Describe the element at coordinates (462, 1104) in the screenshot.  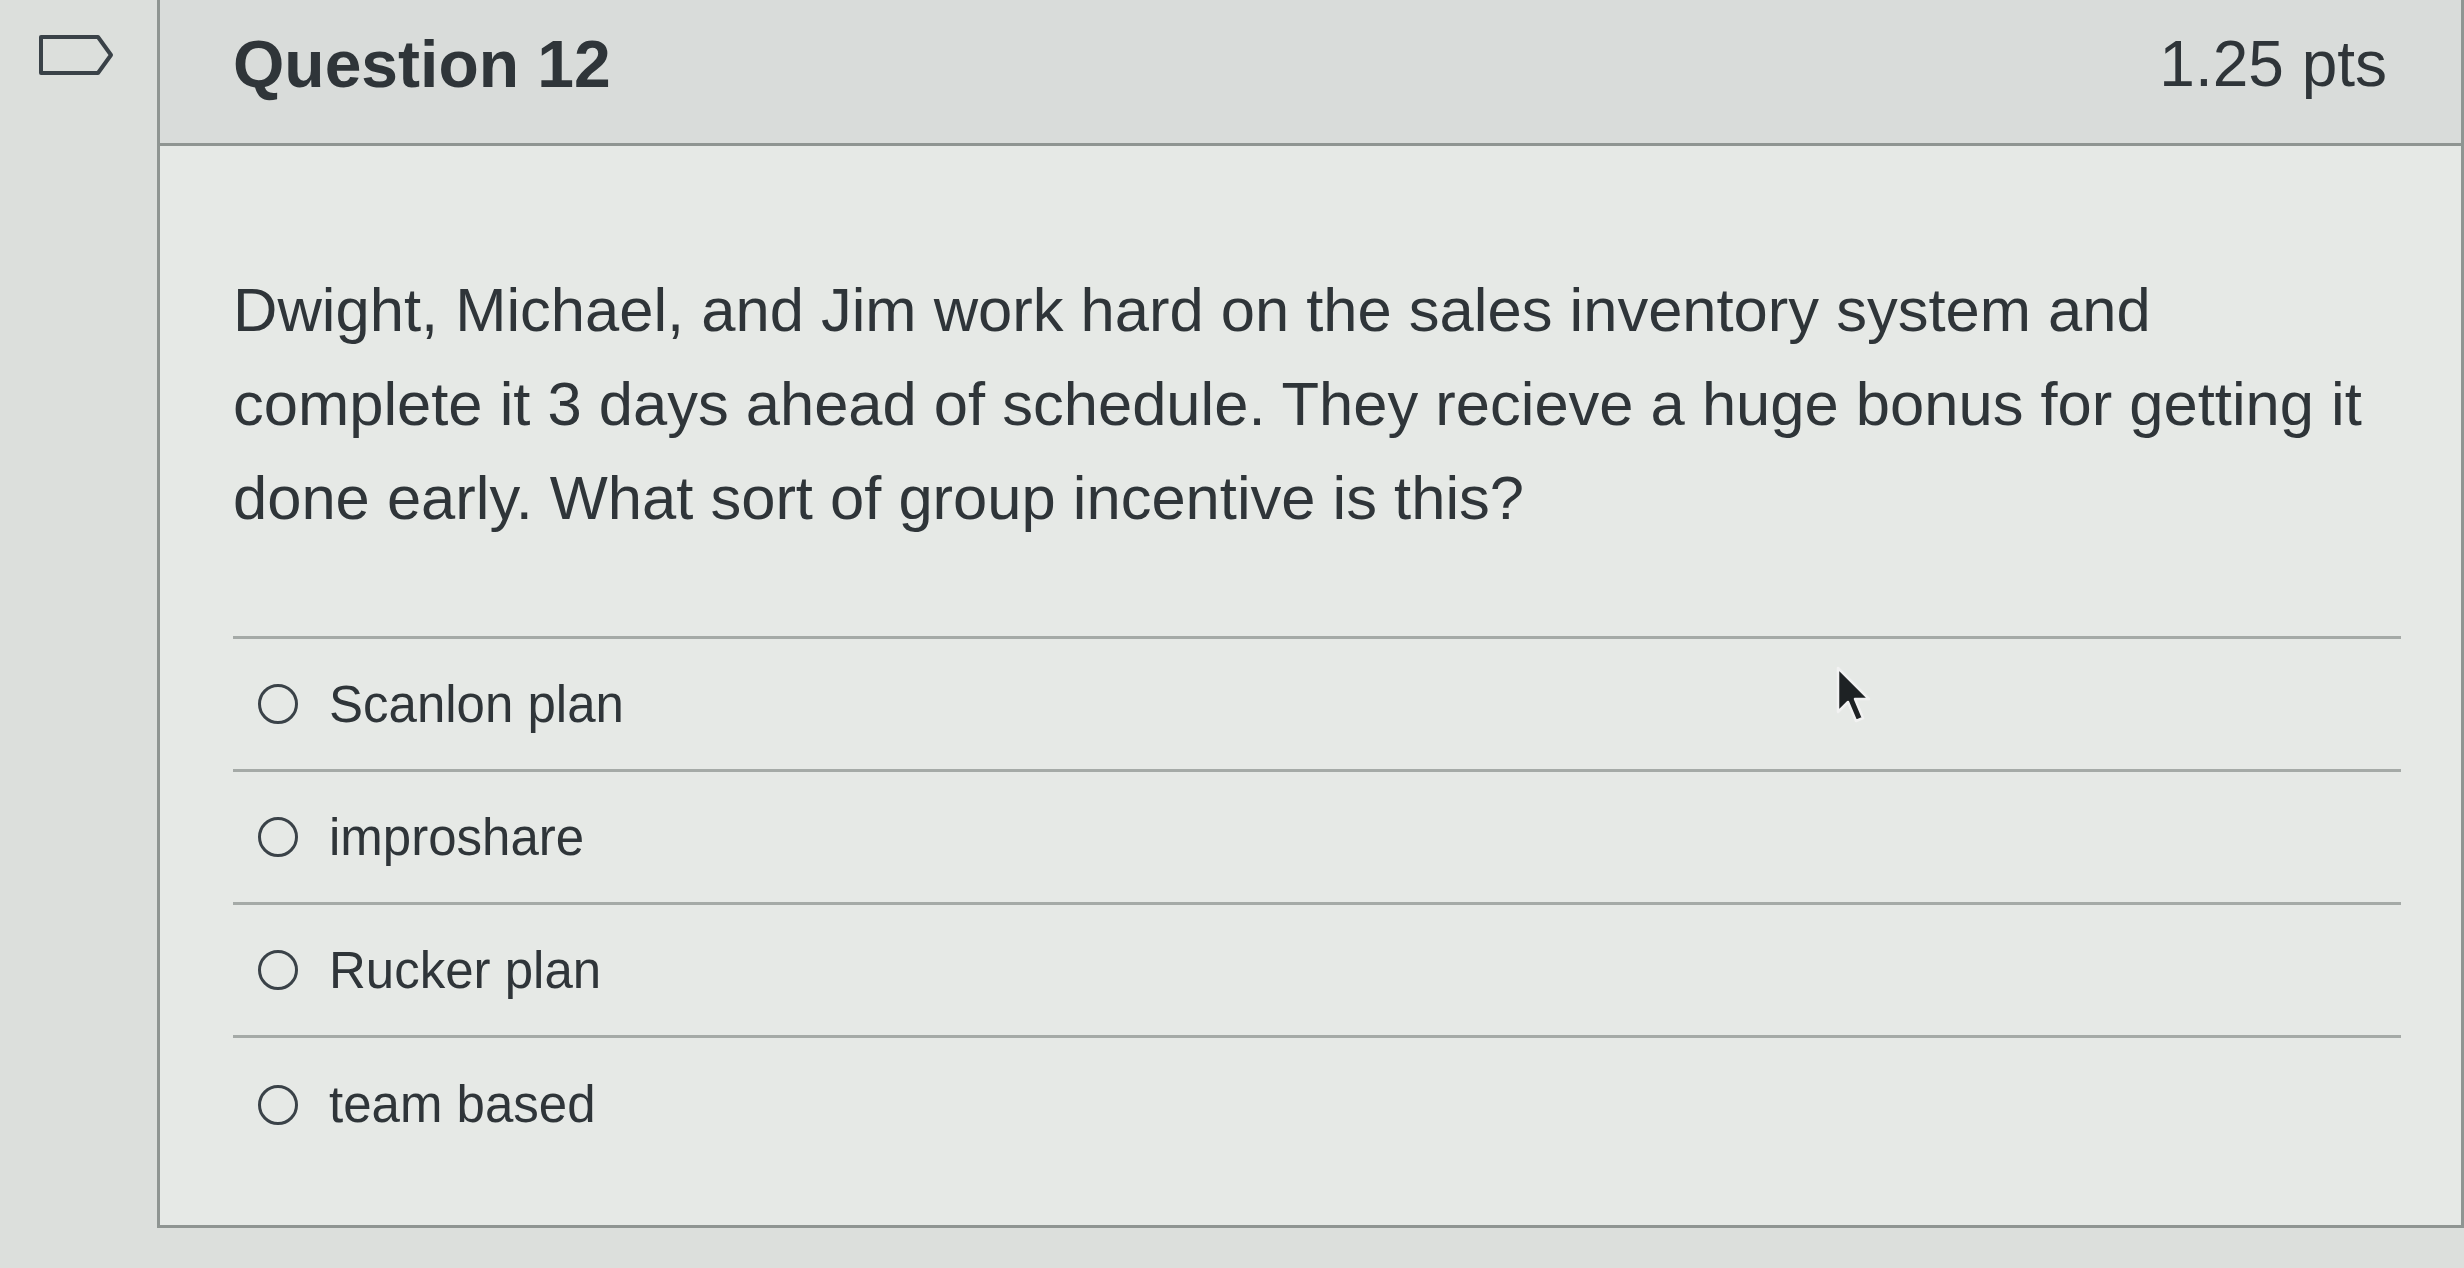
I see `answer-option-label: team based` at that location.